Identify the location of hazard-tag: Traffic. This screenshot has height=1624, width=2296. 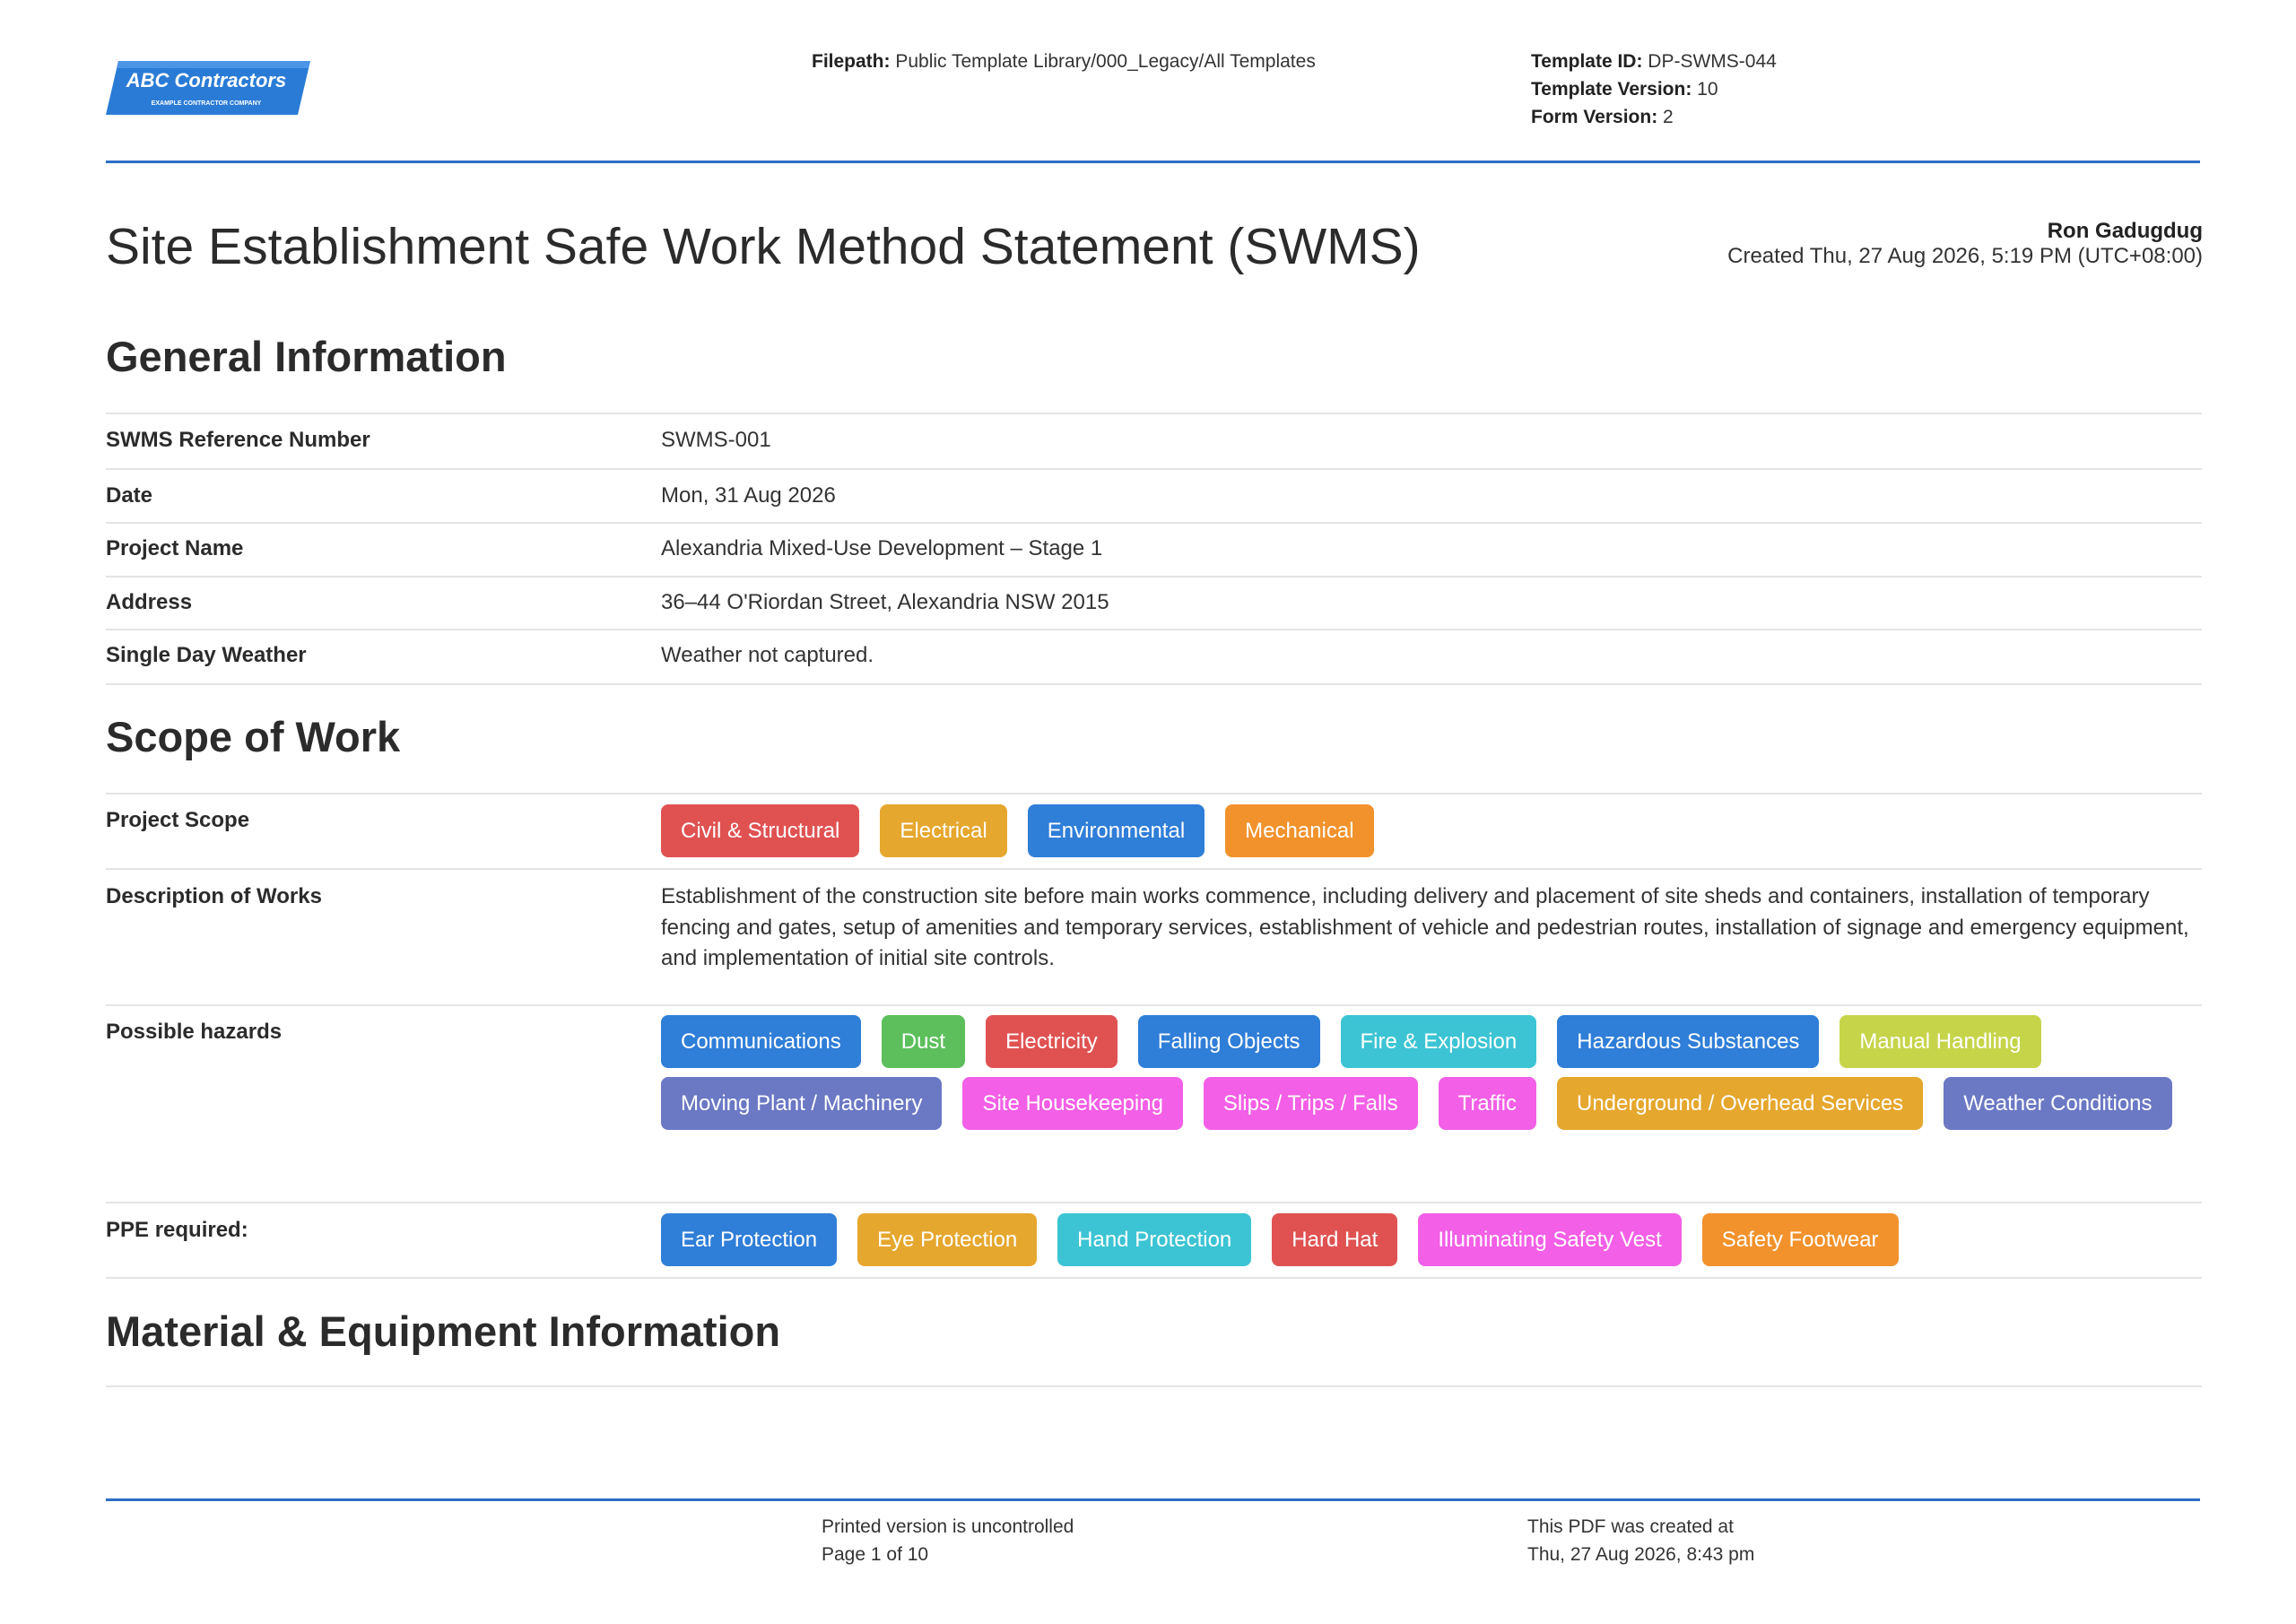
(1487, 1103).